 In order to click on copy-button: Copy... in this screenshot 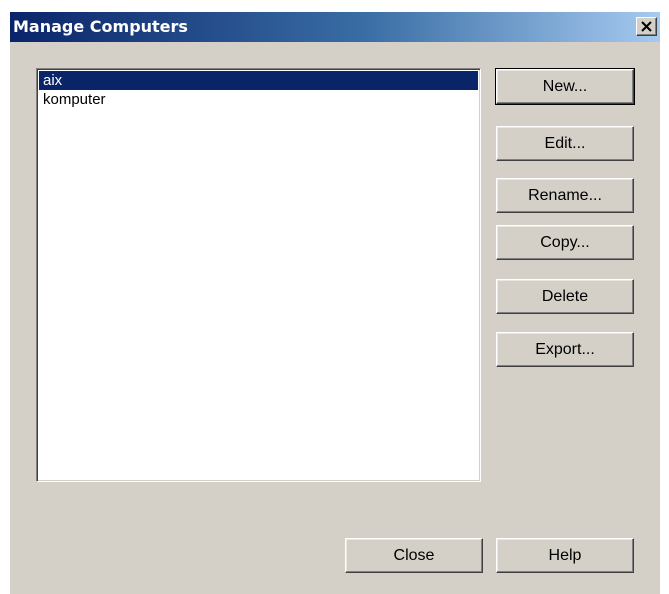, I will do `click(565, 242)`.